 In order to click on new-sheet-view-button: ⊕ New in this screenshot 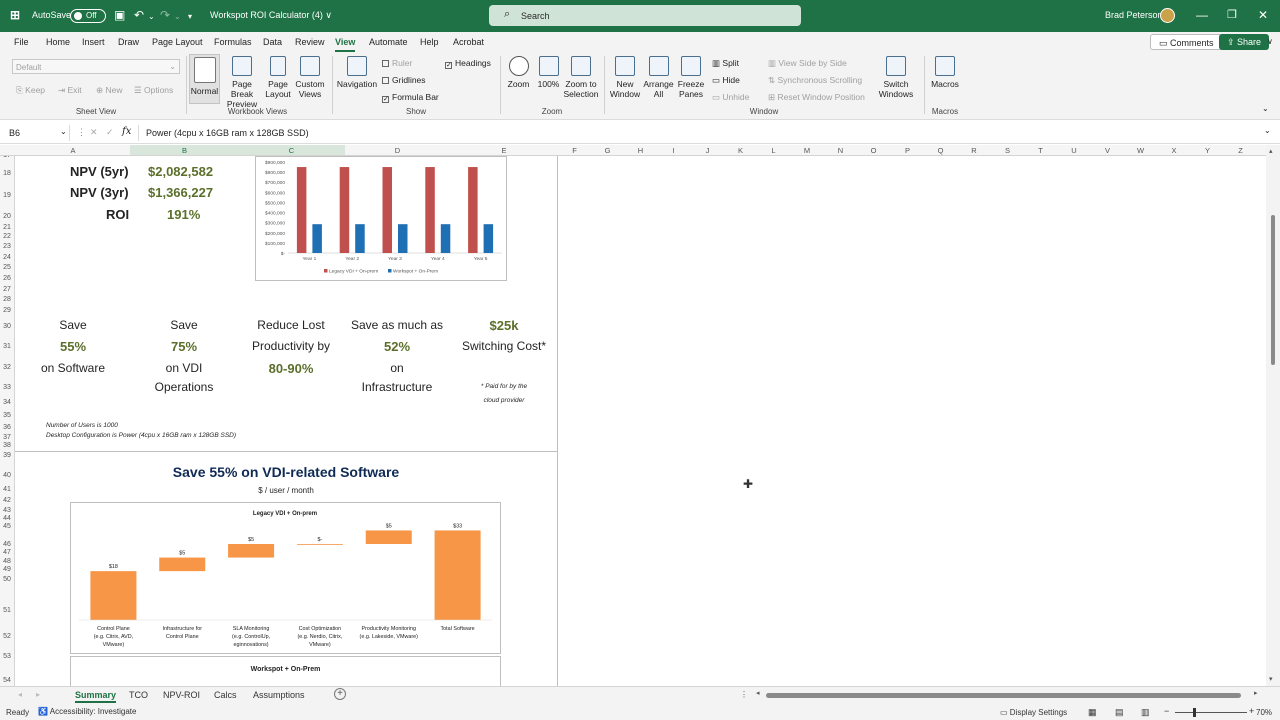, I will do `click(109, 90)`.